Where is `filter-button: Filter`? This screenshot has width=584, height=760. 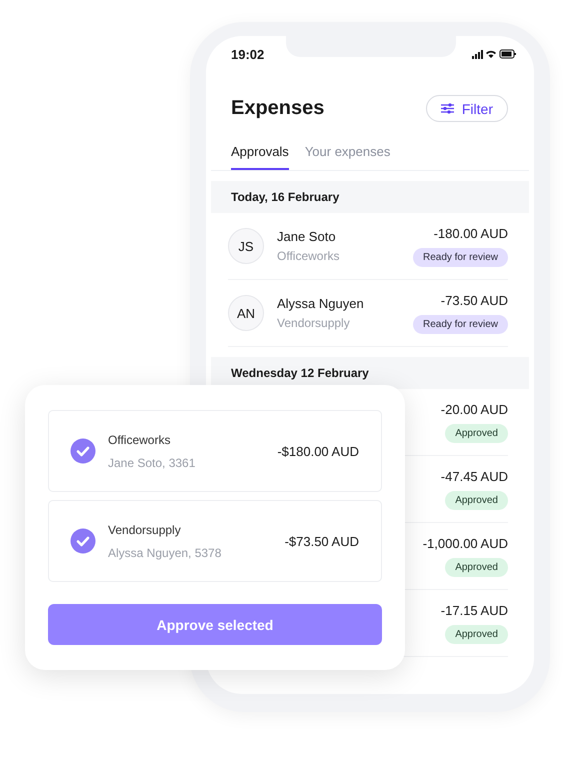 filter-button: Filter is located at coordinates (467, 108).